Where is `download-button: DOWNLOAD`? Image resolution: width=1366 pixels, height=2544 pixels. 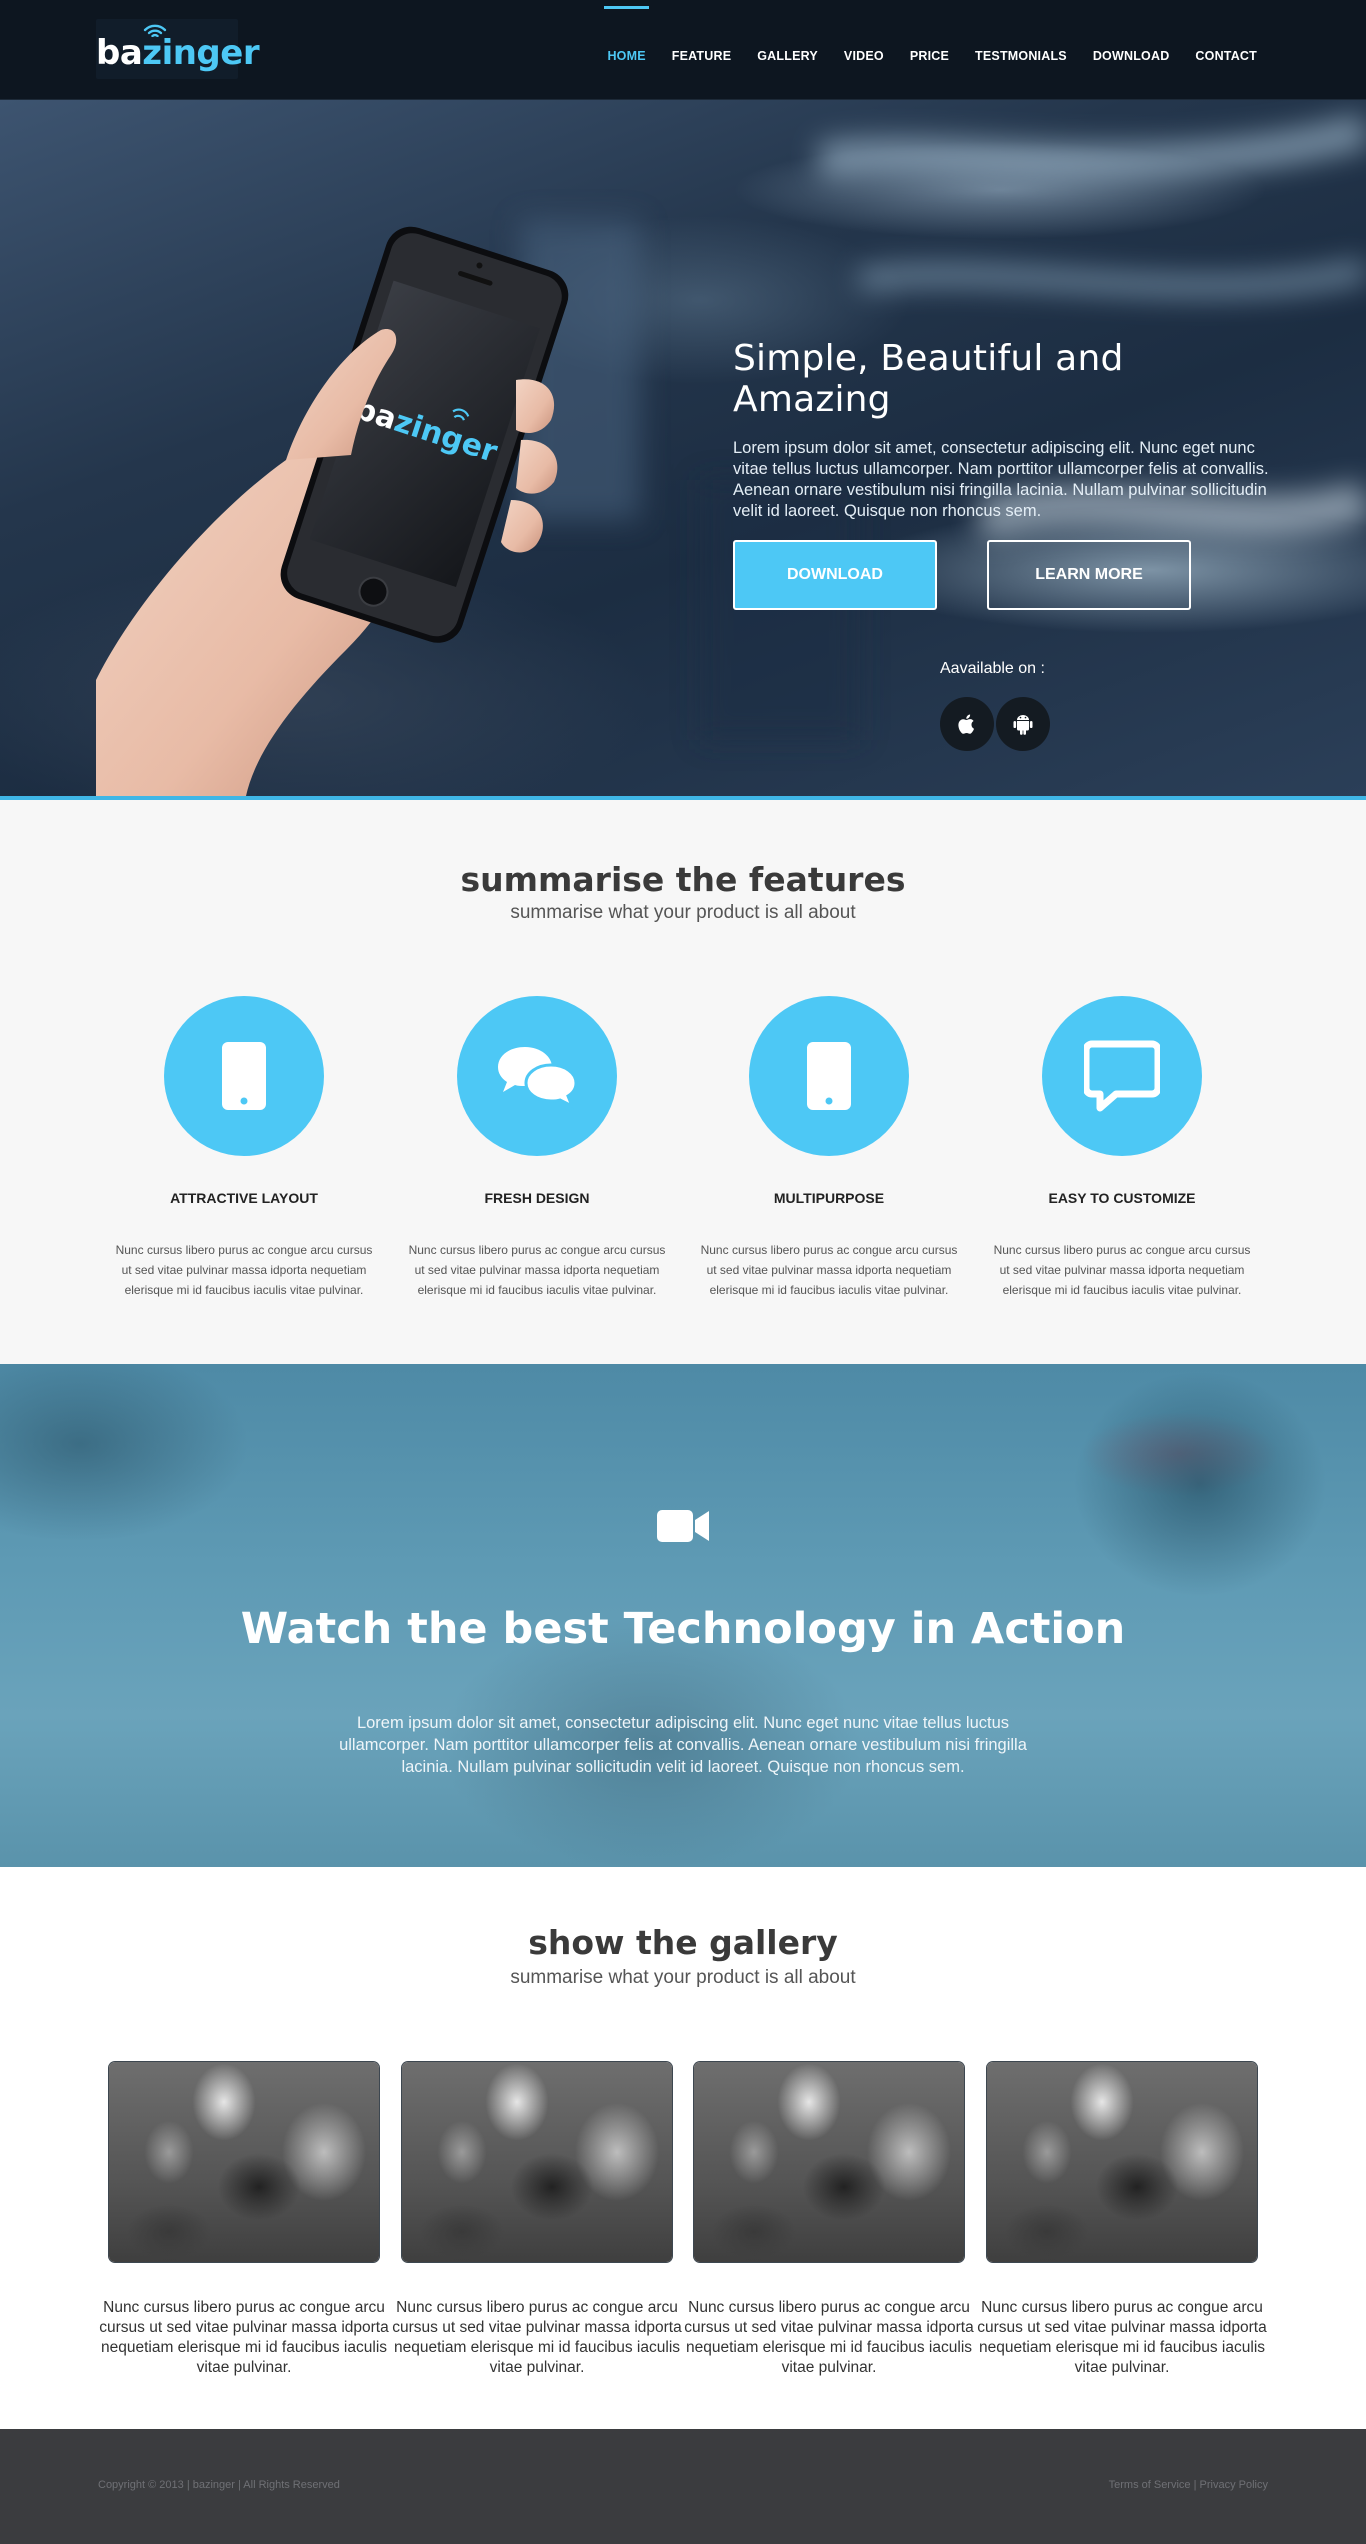 download-button: DOWNLOAD is located at coordinates (835, 575).